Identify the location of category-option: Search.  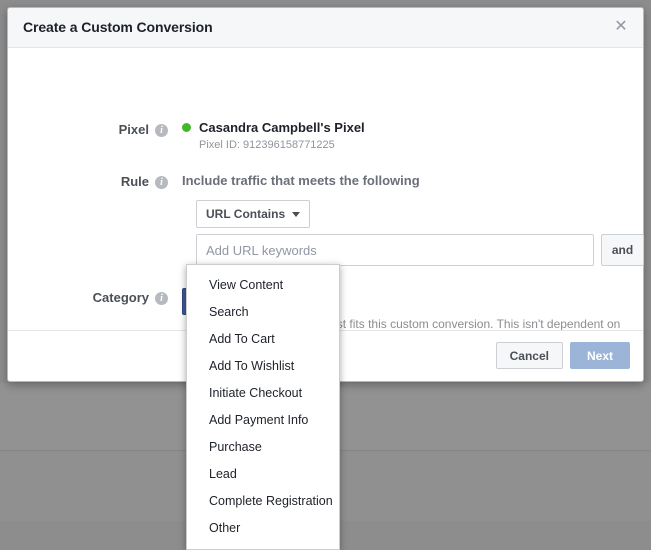
(263, 312).